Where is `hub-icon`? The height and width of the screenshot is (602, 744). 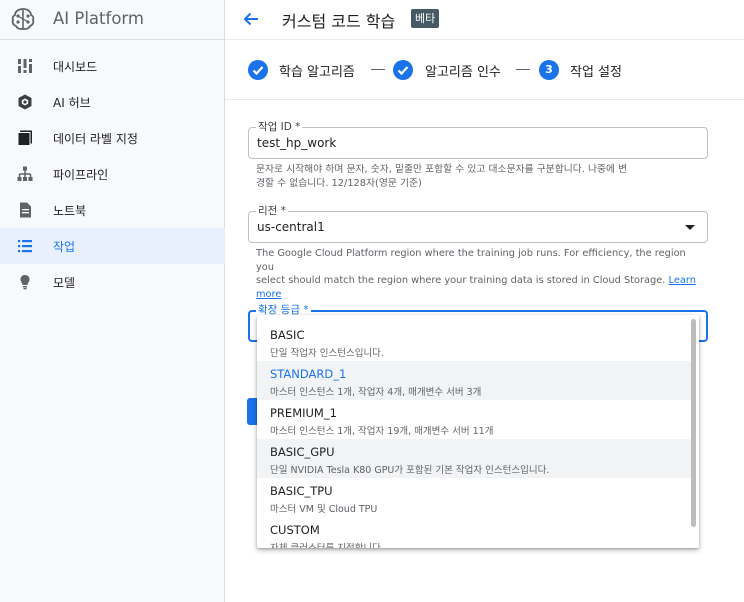 hub-icon is located at coordinates (25, 102).